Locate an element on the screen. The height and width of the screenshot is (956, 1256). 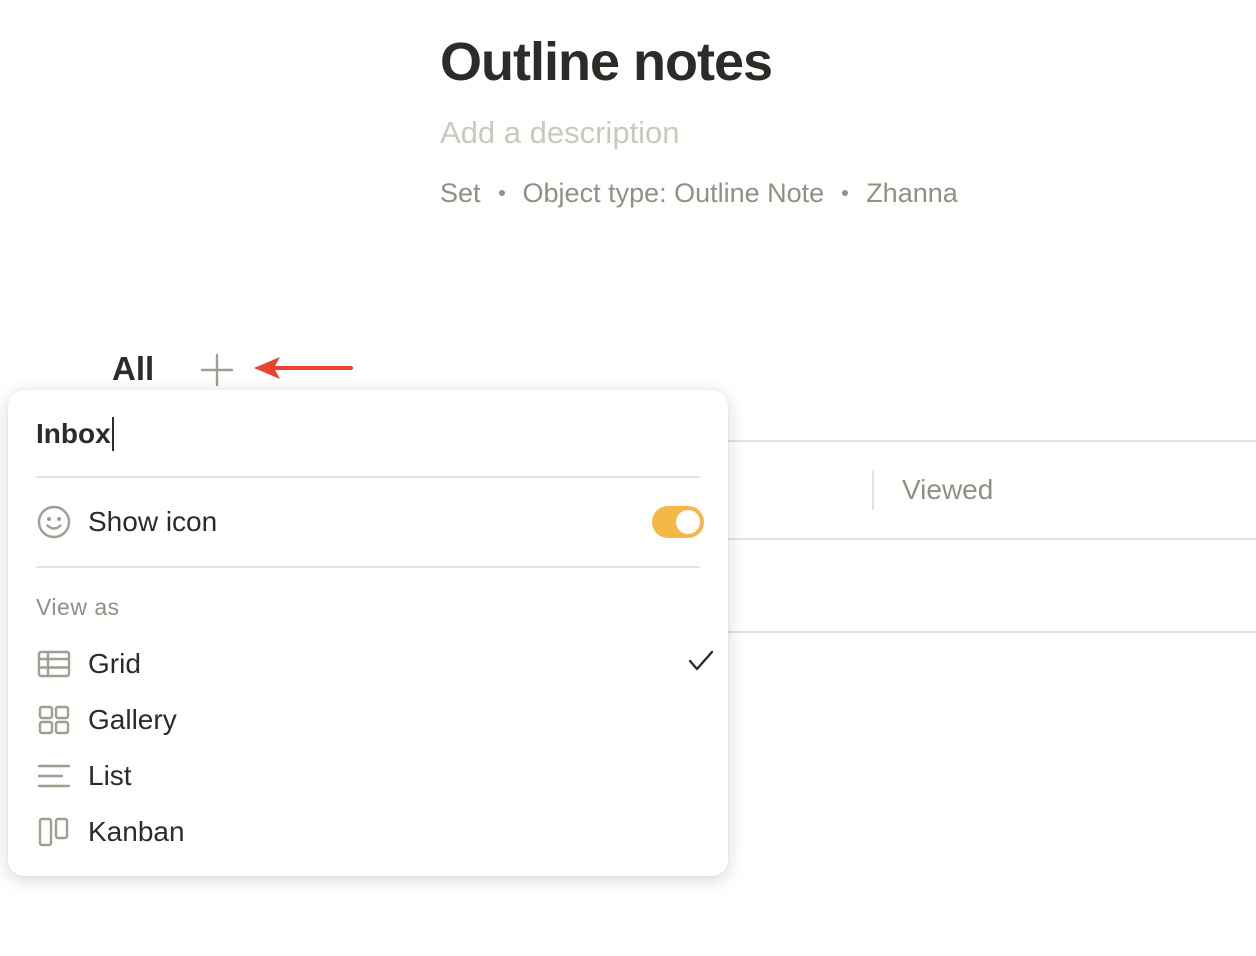
red-arrow-icon is located at coordinates (303, 368).